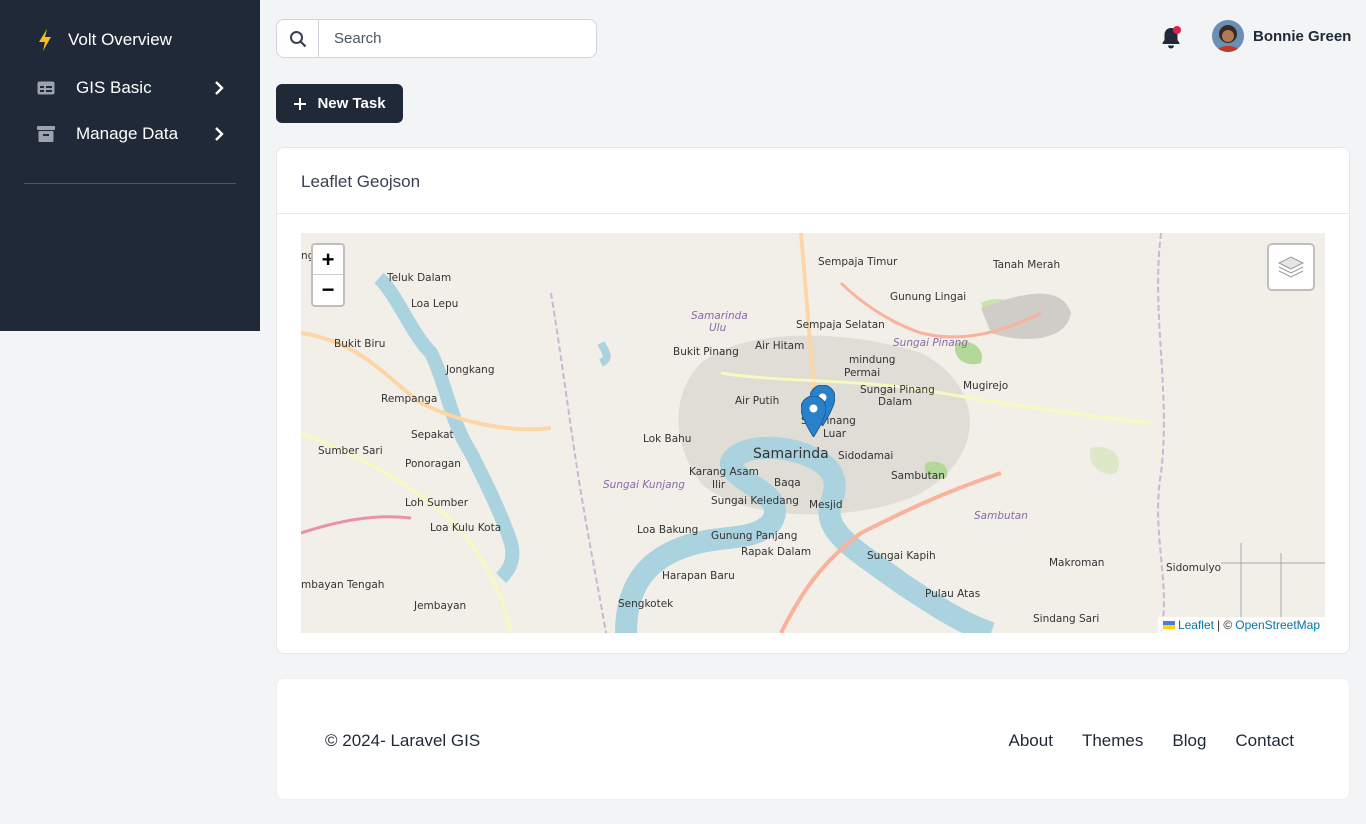  Describe the element at coordinates (719, 485) in the screenshot. I see `map-place-label: Ilir` at that location.